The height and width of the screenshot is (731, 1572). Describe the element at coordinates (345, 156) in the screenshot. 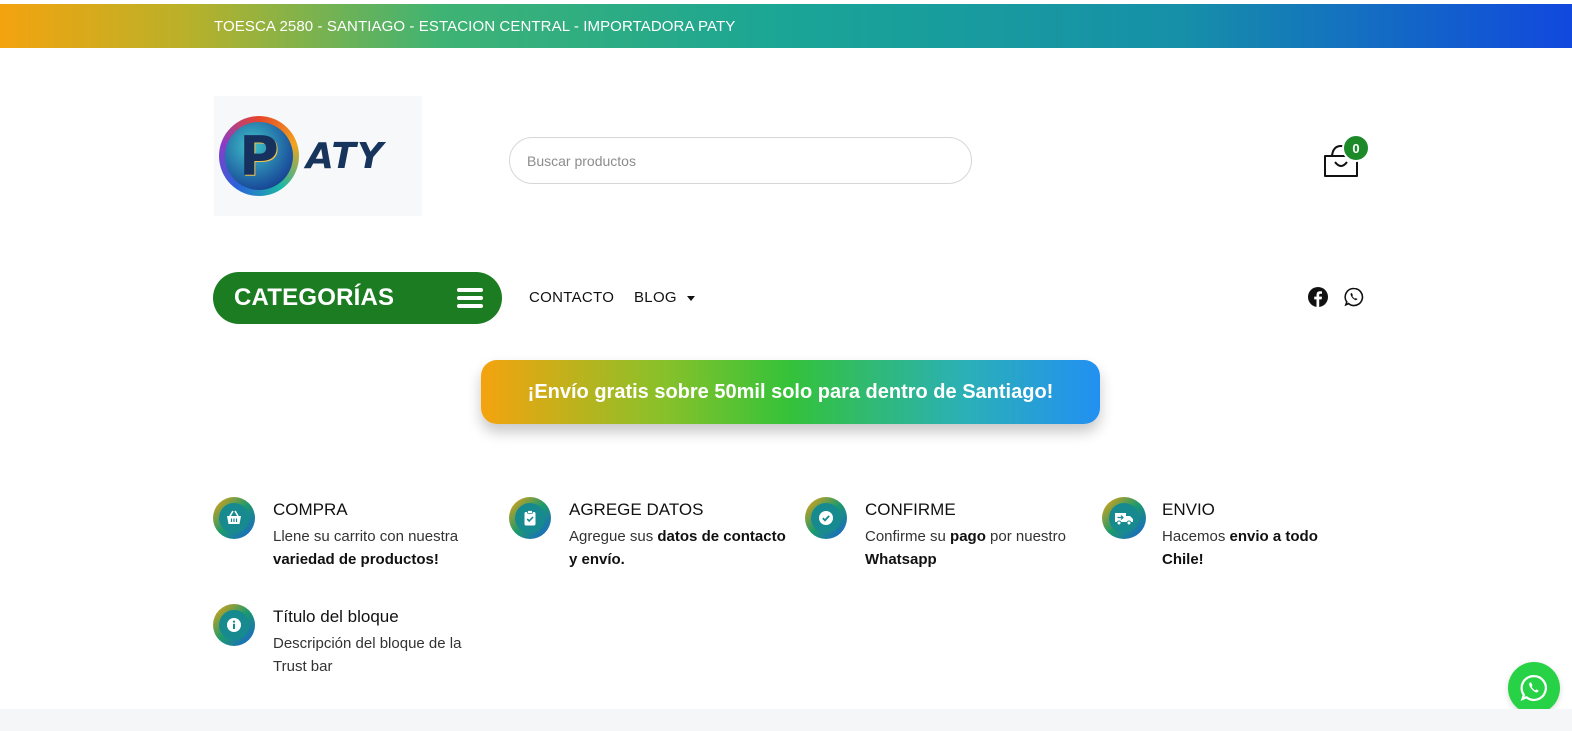

I see `logo-text: ATY` at that location.